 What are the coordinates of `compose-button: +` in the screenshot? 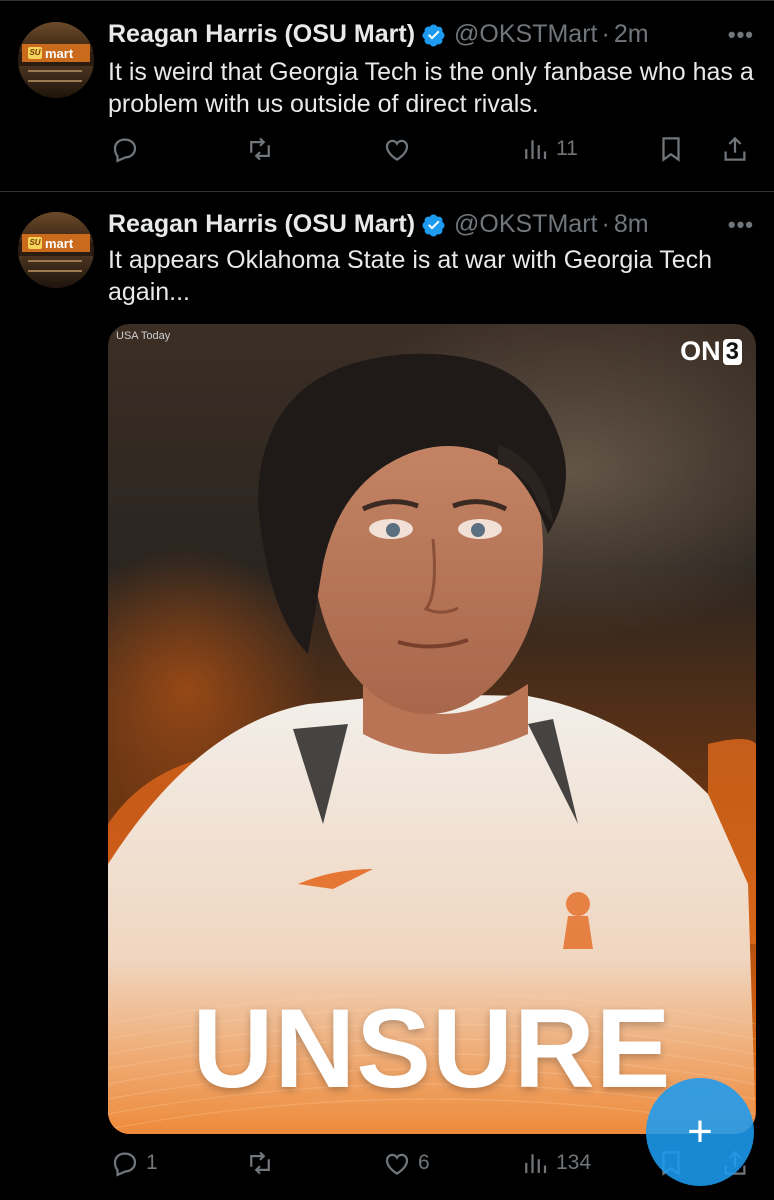 It's located at (700, 1132).